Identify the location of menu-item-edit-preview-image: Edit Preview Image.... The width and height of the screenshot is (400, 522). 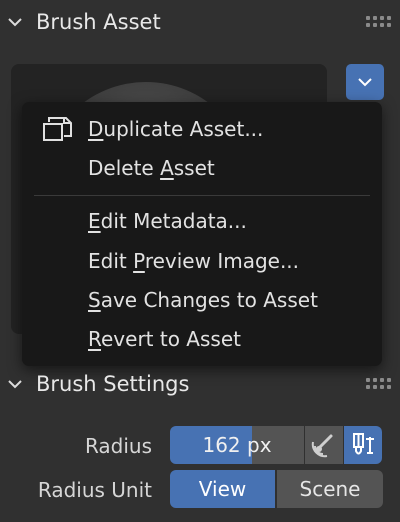
(193, 261).